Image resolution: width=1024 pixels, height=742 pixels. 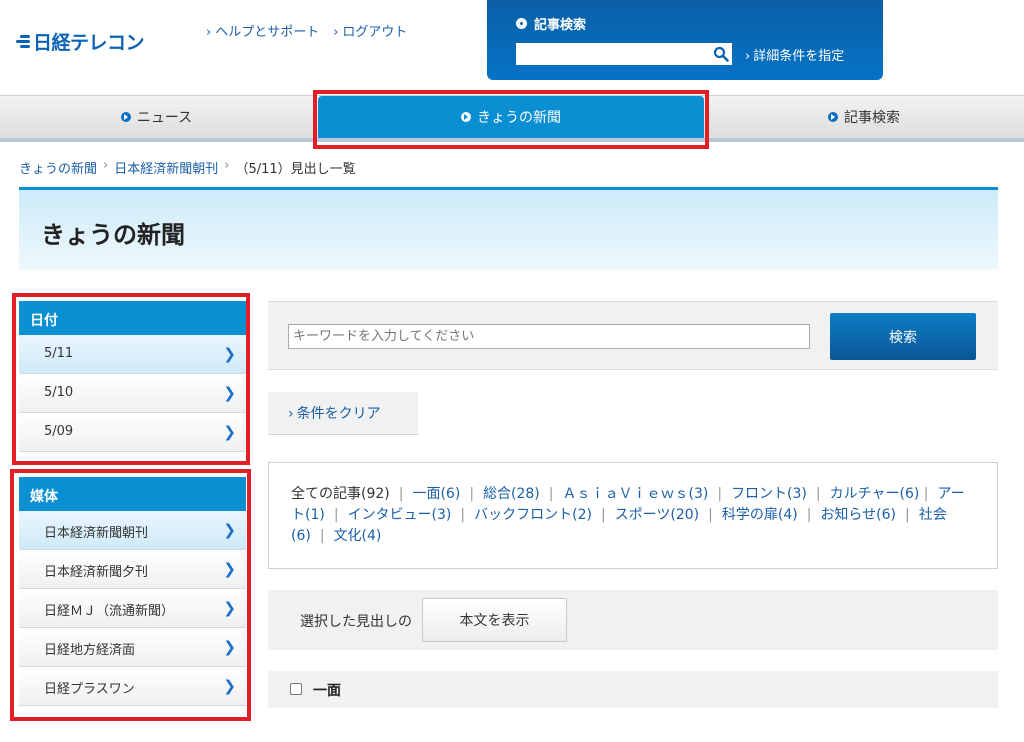 What do you see at coordinates (327, 691) in the screenshot?
I see `section-label: 一面` at bounding box center [327, 691].